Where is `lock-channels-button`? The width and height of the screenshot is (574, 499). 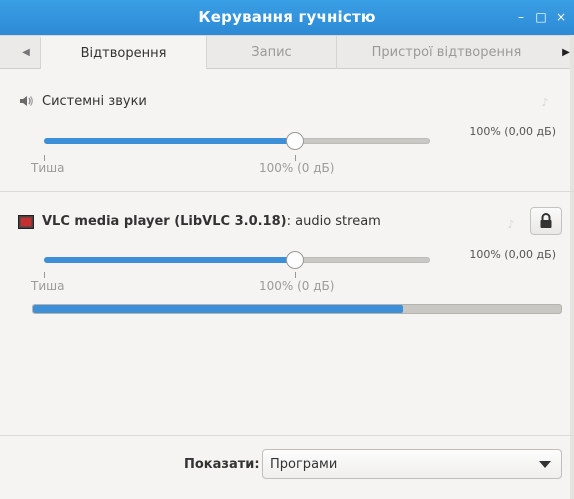
lock-channels-button is located at coordinates (546, 221).